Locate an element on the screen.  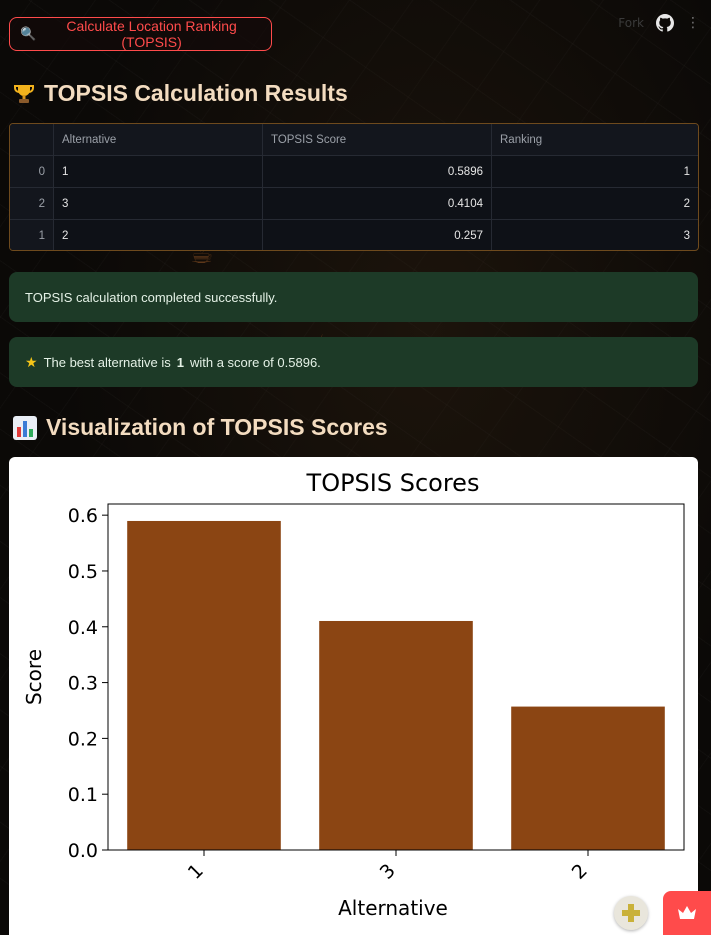
cell-alternative: 3 is located at coordinates (158, 203).